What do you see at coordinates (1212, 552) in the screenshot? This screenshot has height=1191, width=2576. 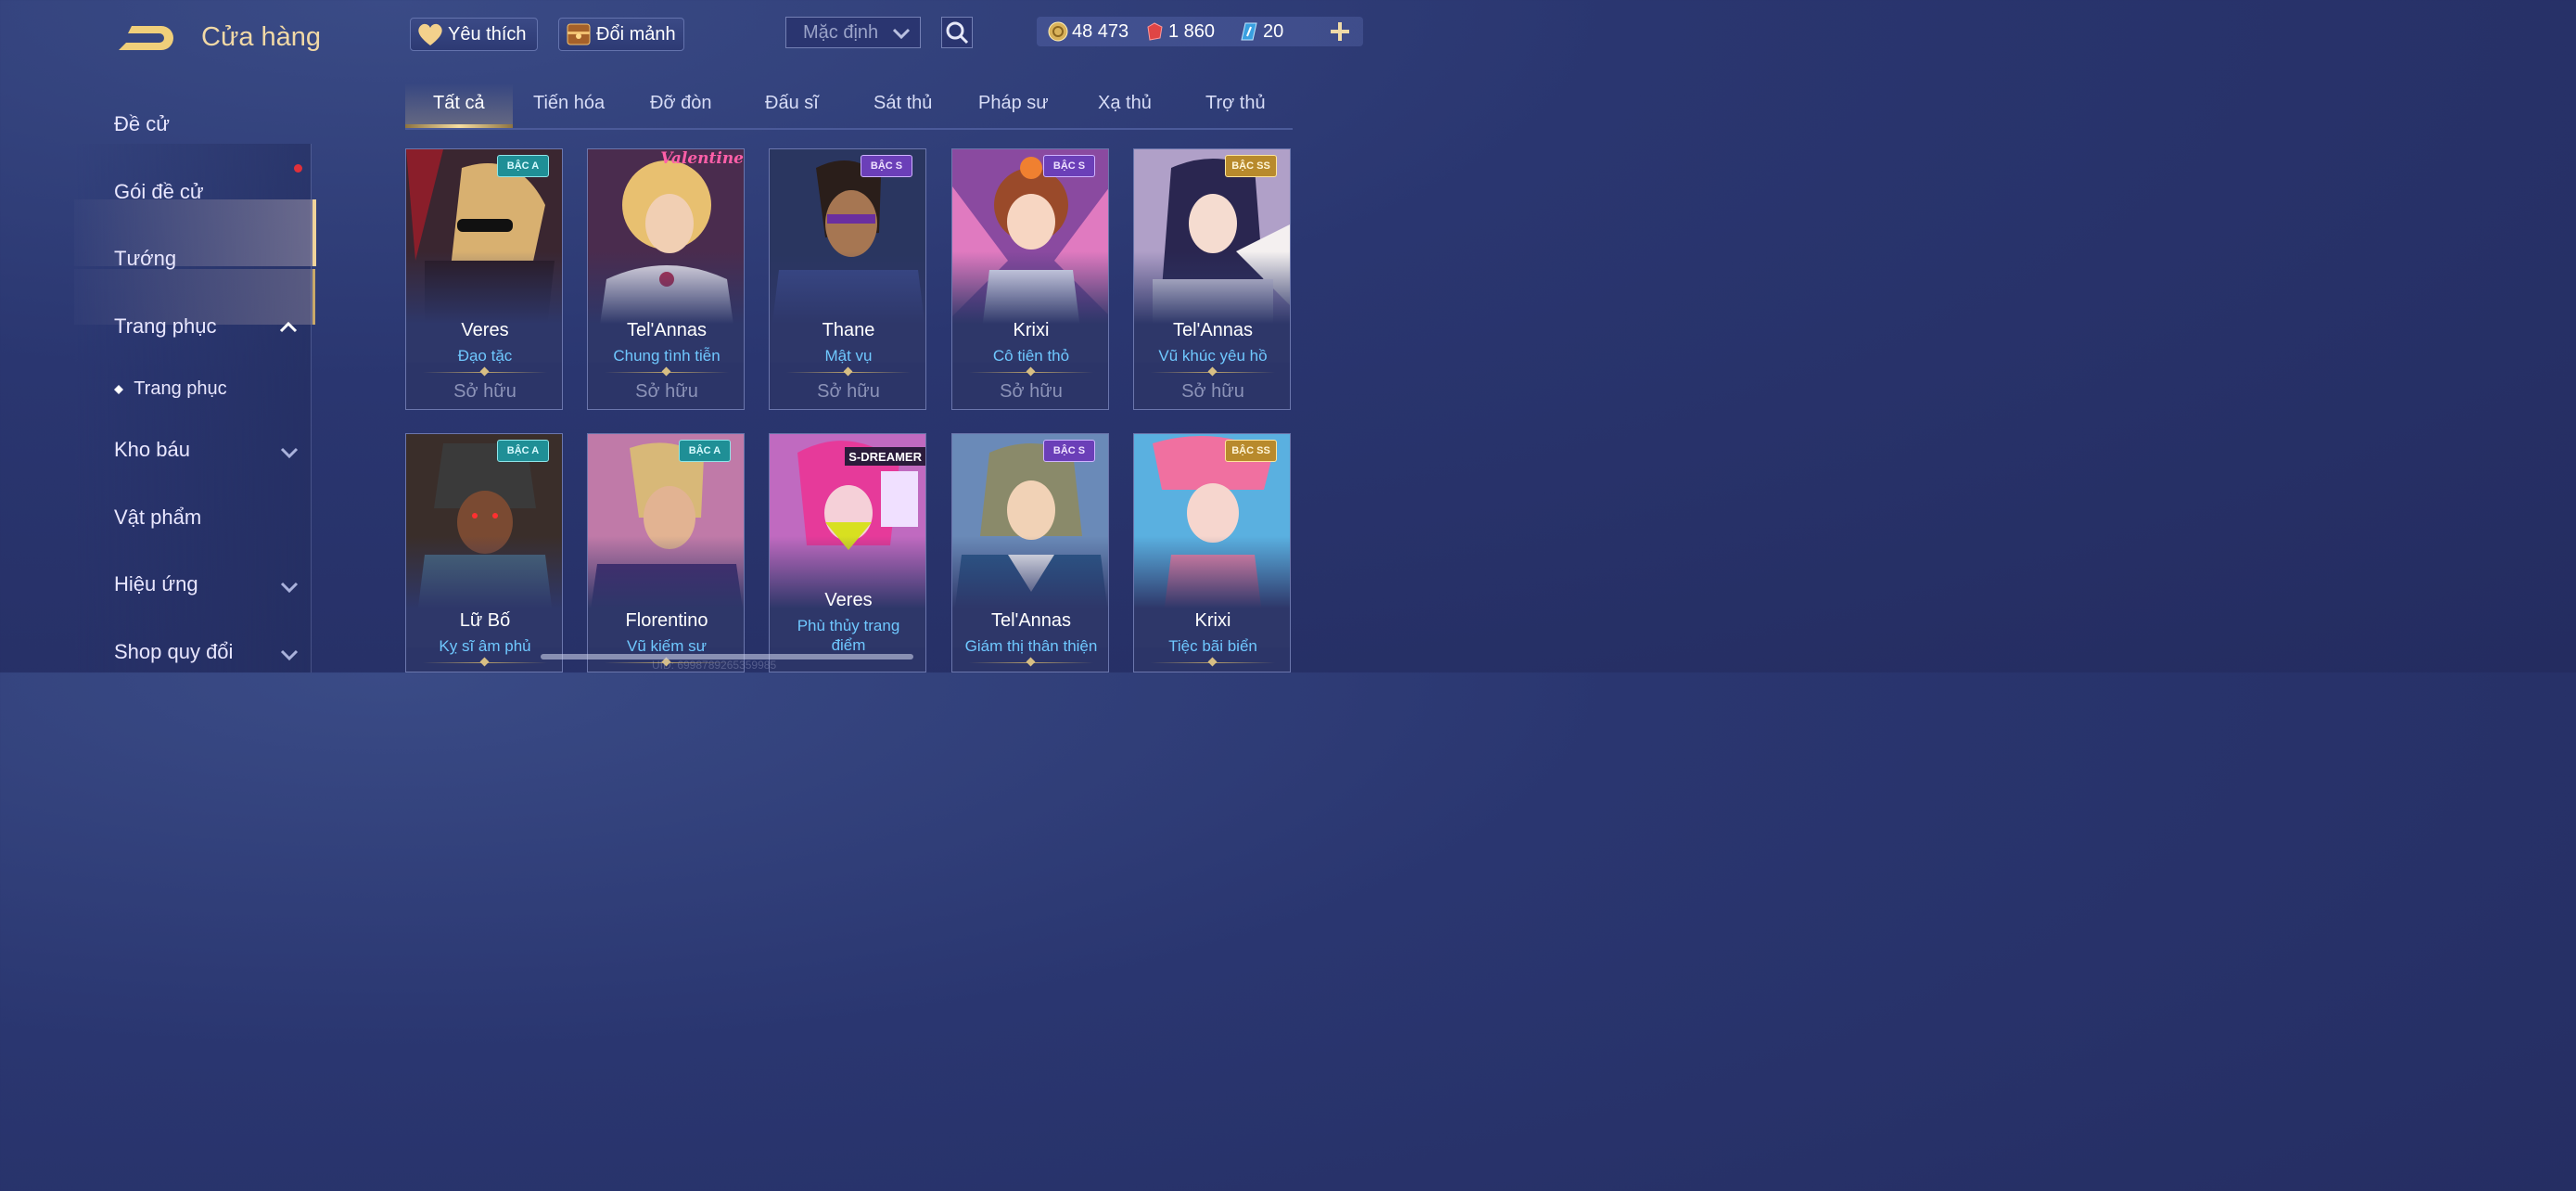 I see `skin-card: BẬC SS Krixi Tiệc bãi biển` at bounding box center [1212, 552].